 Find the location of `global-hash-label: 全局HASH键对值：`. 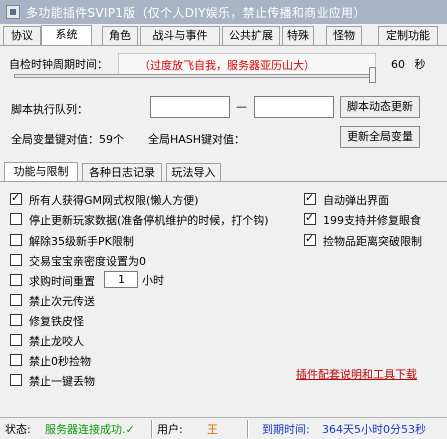

global-hash-label: 全局HASH键对值： is located at coordinates (197, 139).